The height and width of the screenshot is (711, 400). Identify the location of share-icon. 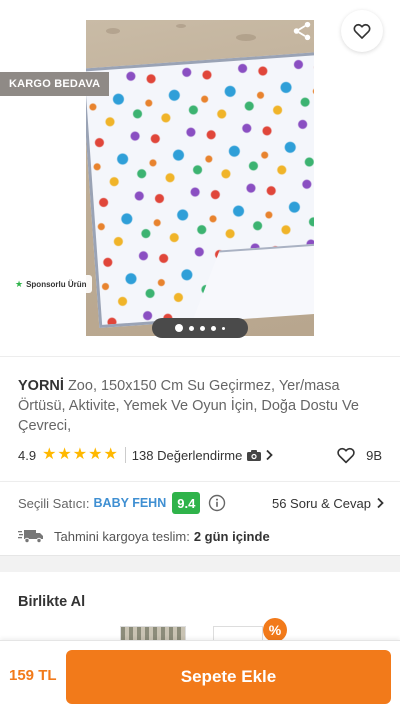
(302, 31).